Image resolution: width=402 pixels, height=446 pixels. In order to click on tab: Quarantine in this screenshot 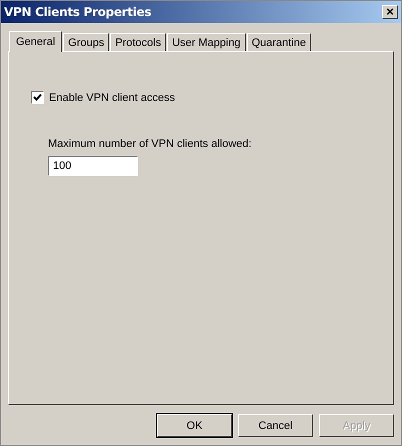, I will do `click(278, 42)`.